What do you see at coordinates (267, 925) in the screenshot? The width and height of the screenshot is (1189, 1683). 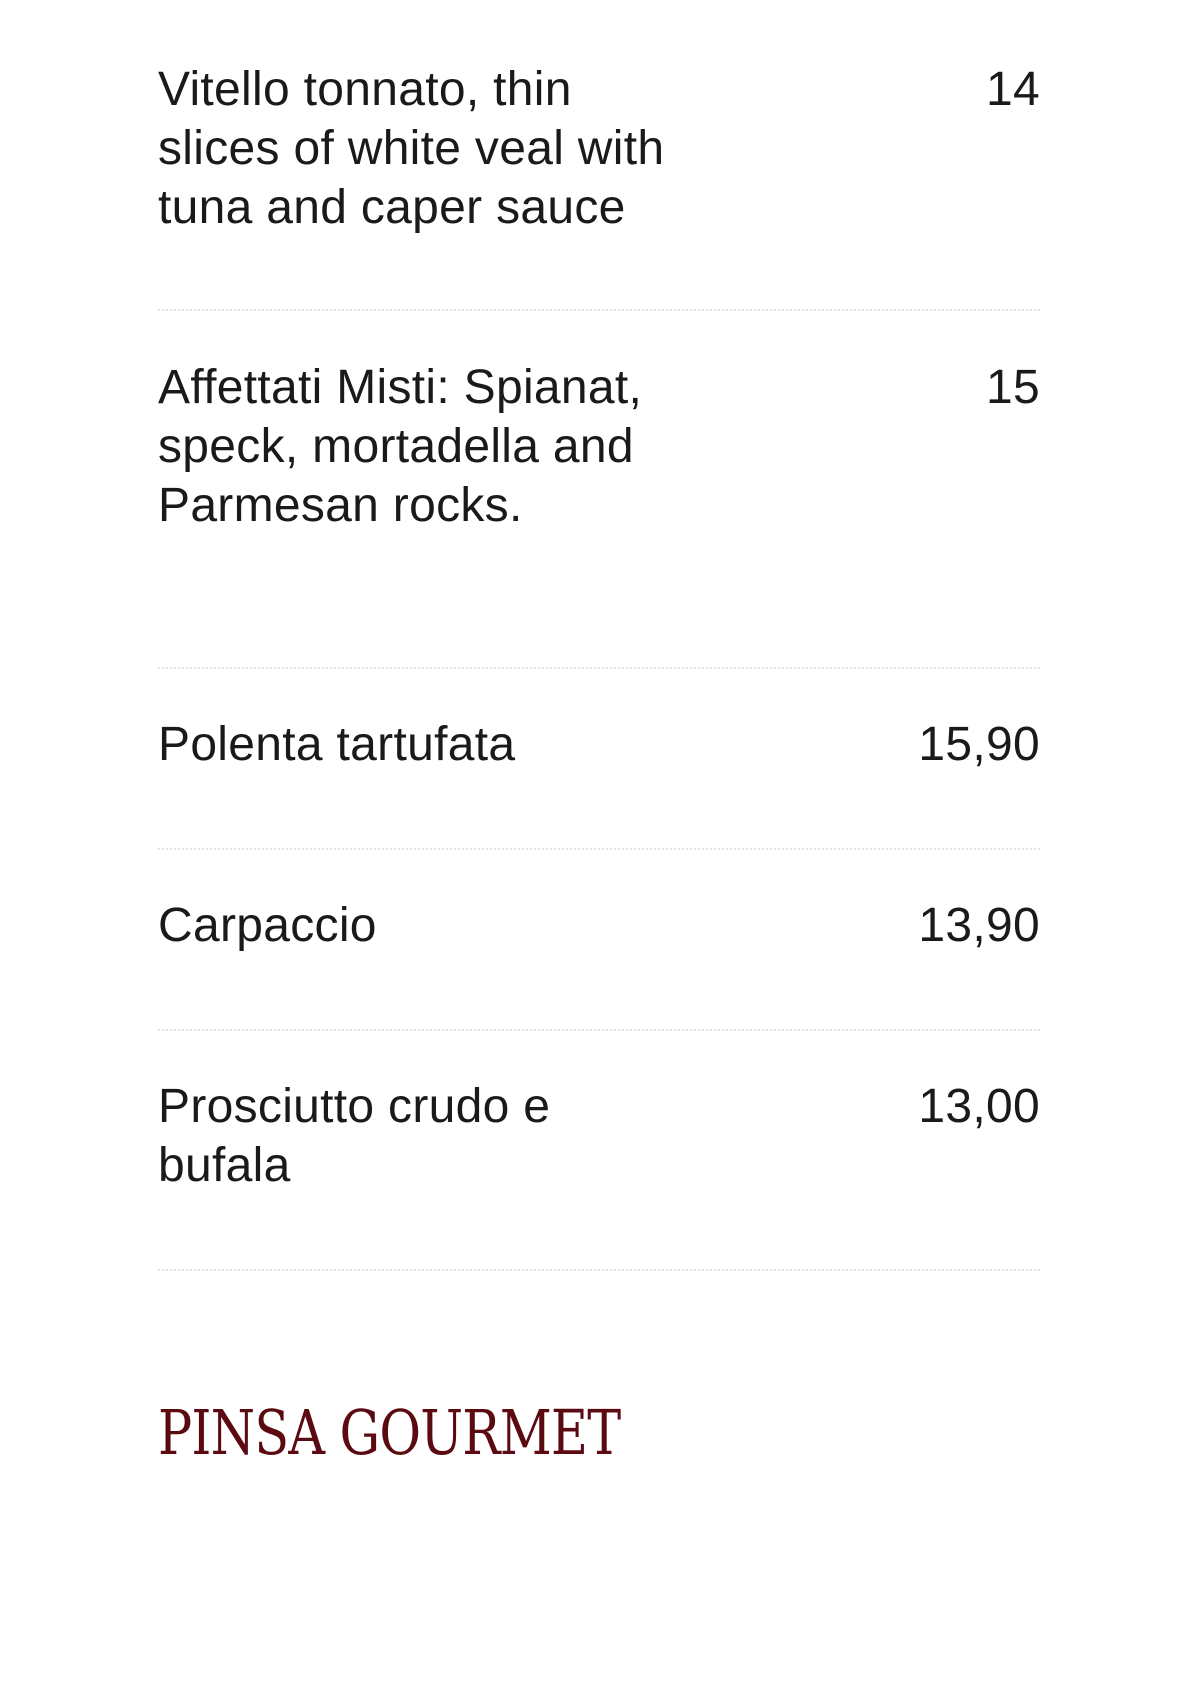 I see `menu-item-name: Carpaccio` at bounding box center [267, 925].